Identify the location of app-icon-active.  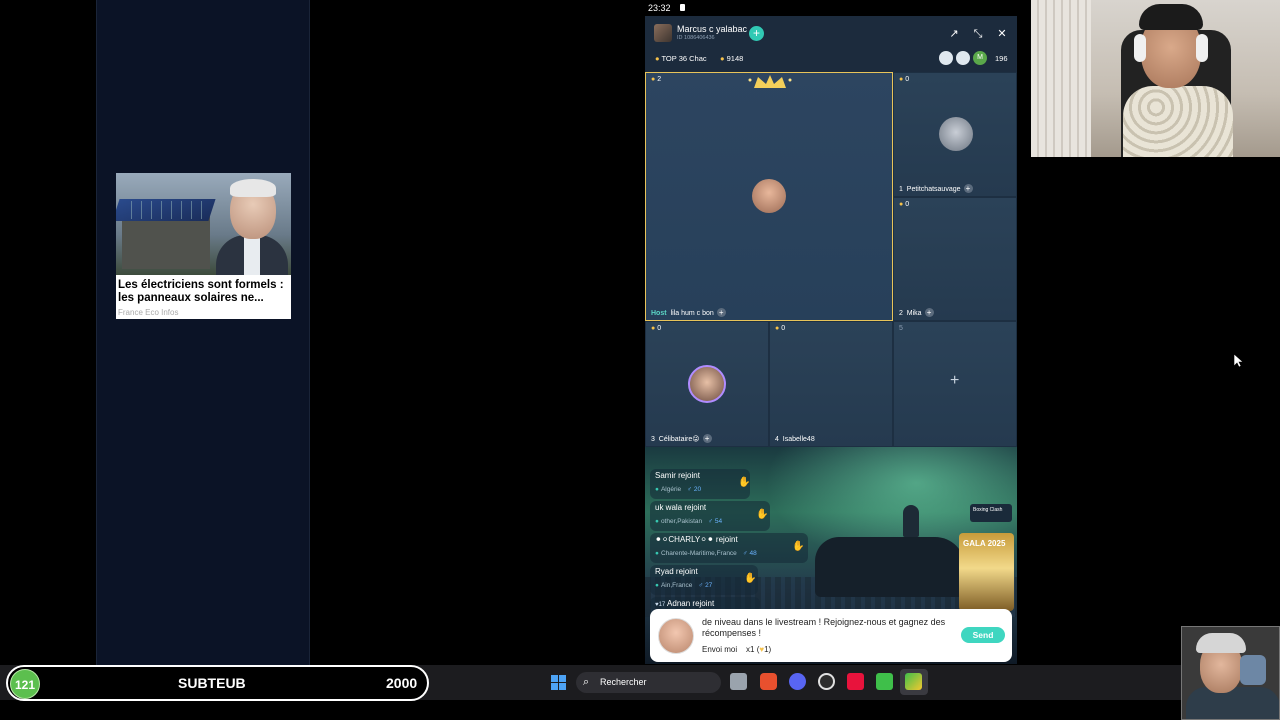
(913, 681).